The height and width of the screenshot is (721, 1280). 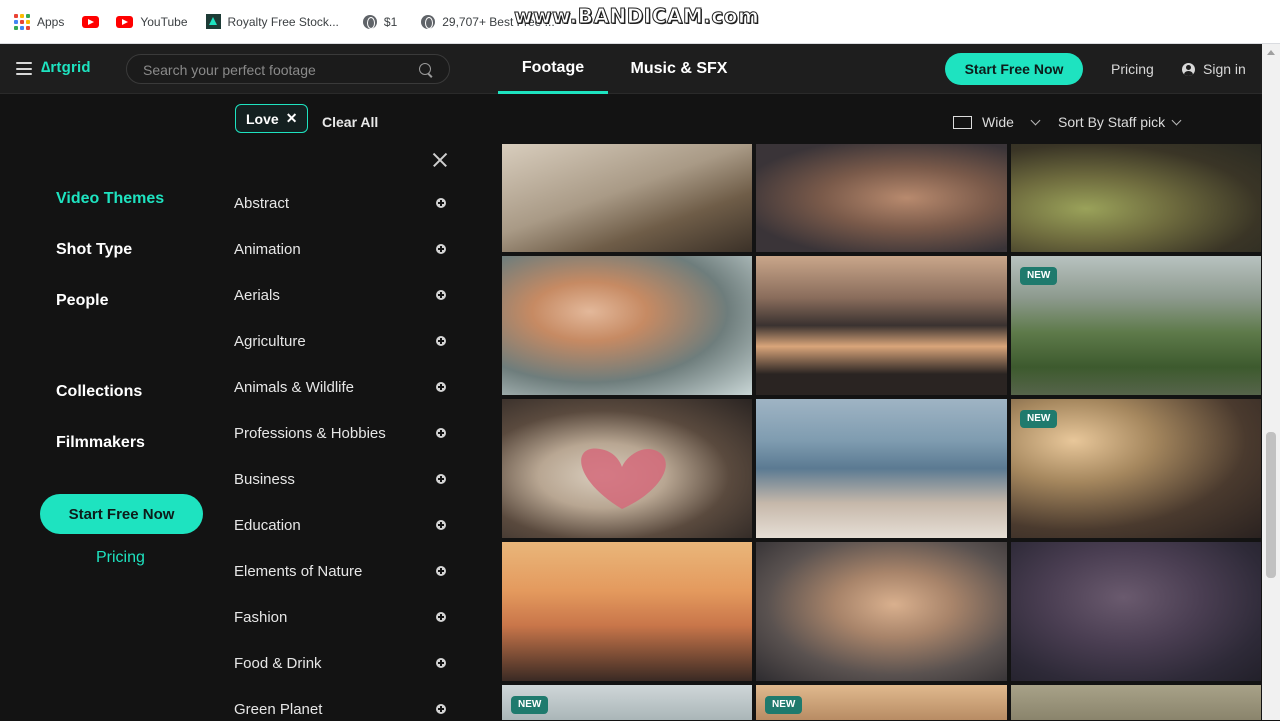 I want to click on recording-watermark: www.BANDICAM.com, so click(x=636, y=16).